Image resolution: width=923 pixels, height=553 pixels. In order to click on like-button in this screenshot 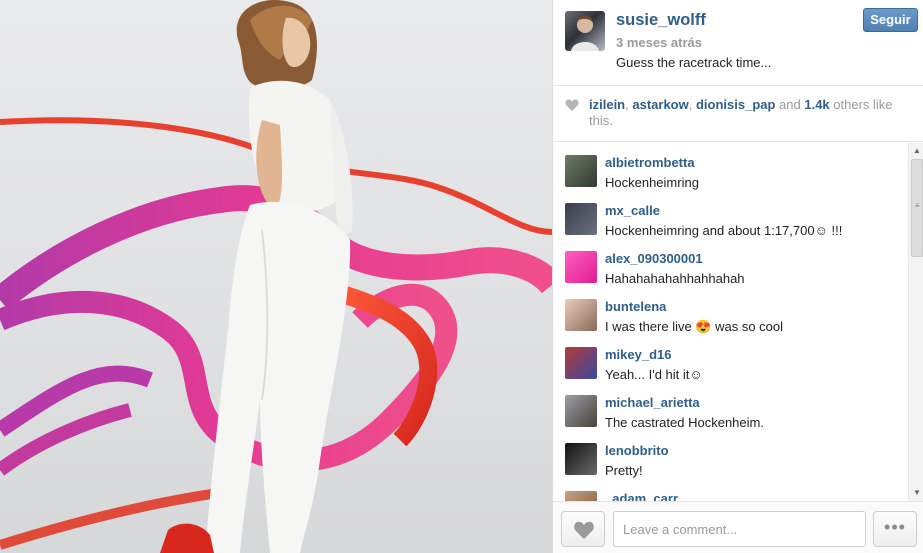, I will do `click(583, 529)`.